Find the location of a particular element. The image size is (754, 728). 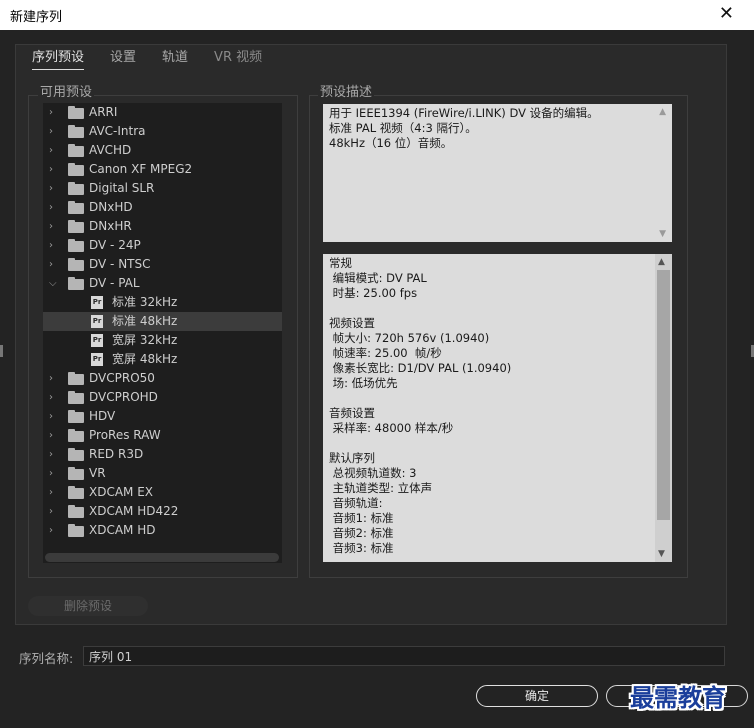

details-line: 帧大小: 720h 576v (1.0940) is located at coordinates (409, 338).